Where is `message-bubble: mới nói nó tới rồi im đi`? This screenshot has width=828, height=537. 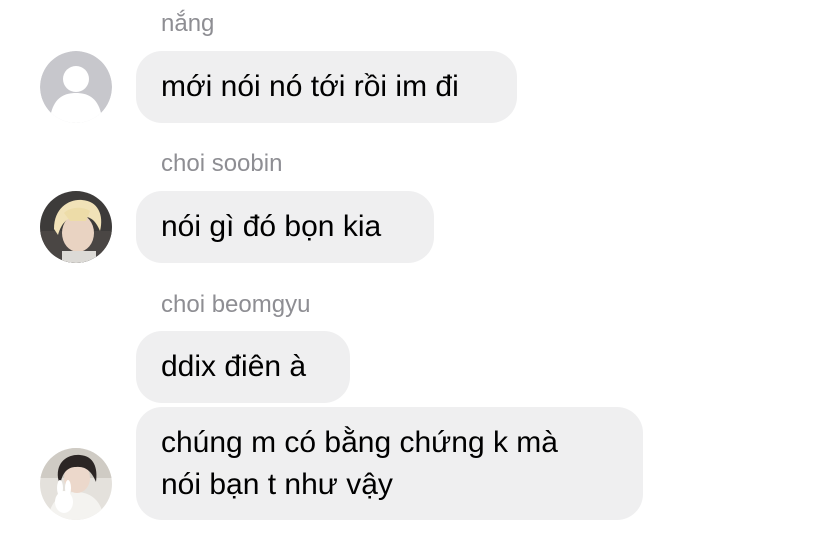 message-bubble: mới nói nó tới rồi im đi is located at coordinates (326, 87).